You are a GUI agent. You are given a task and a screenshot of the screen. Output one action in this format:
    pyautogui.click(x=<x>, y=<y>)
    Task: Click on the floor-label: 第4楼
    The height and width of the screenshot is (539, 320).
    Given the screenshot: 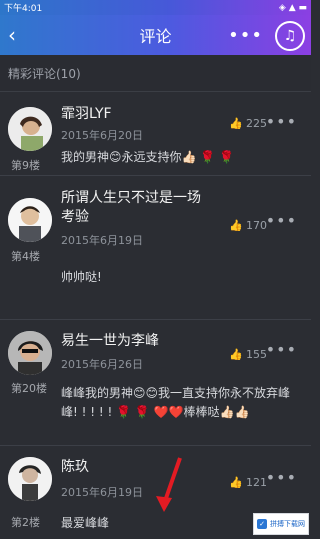 What is the action you would take?
    pyautogui.click(x=25, y=256)
    